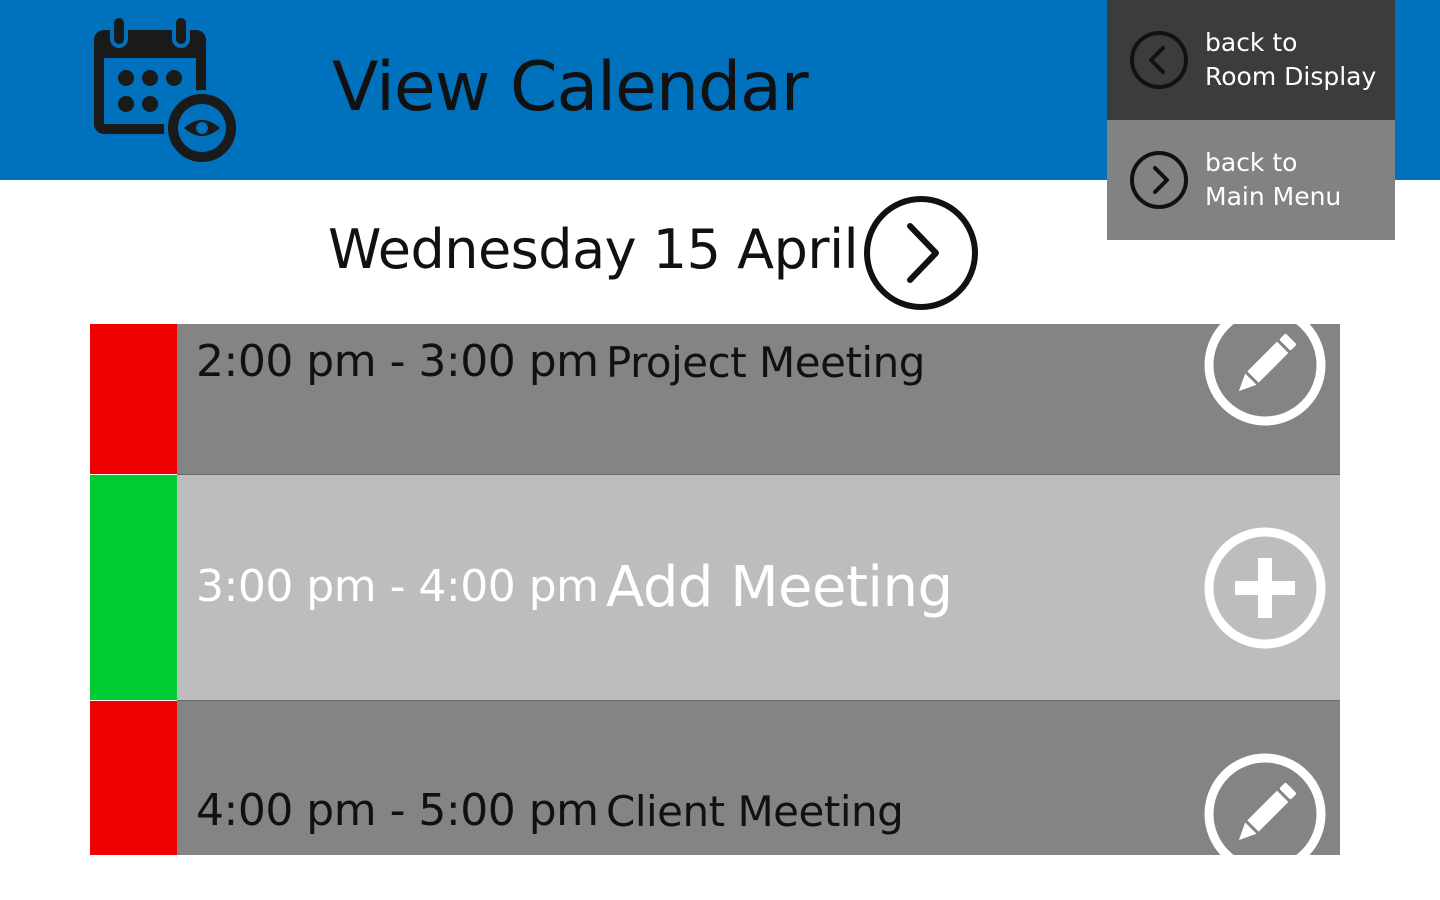  Describe the element at coordinates (1251, 42) in the screenshot. I see `room-display-label-line1: back to` at that location.